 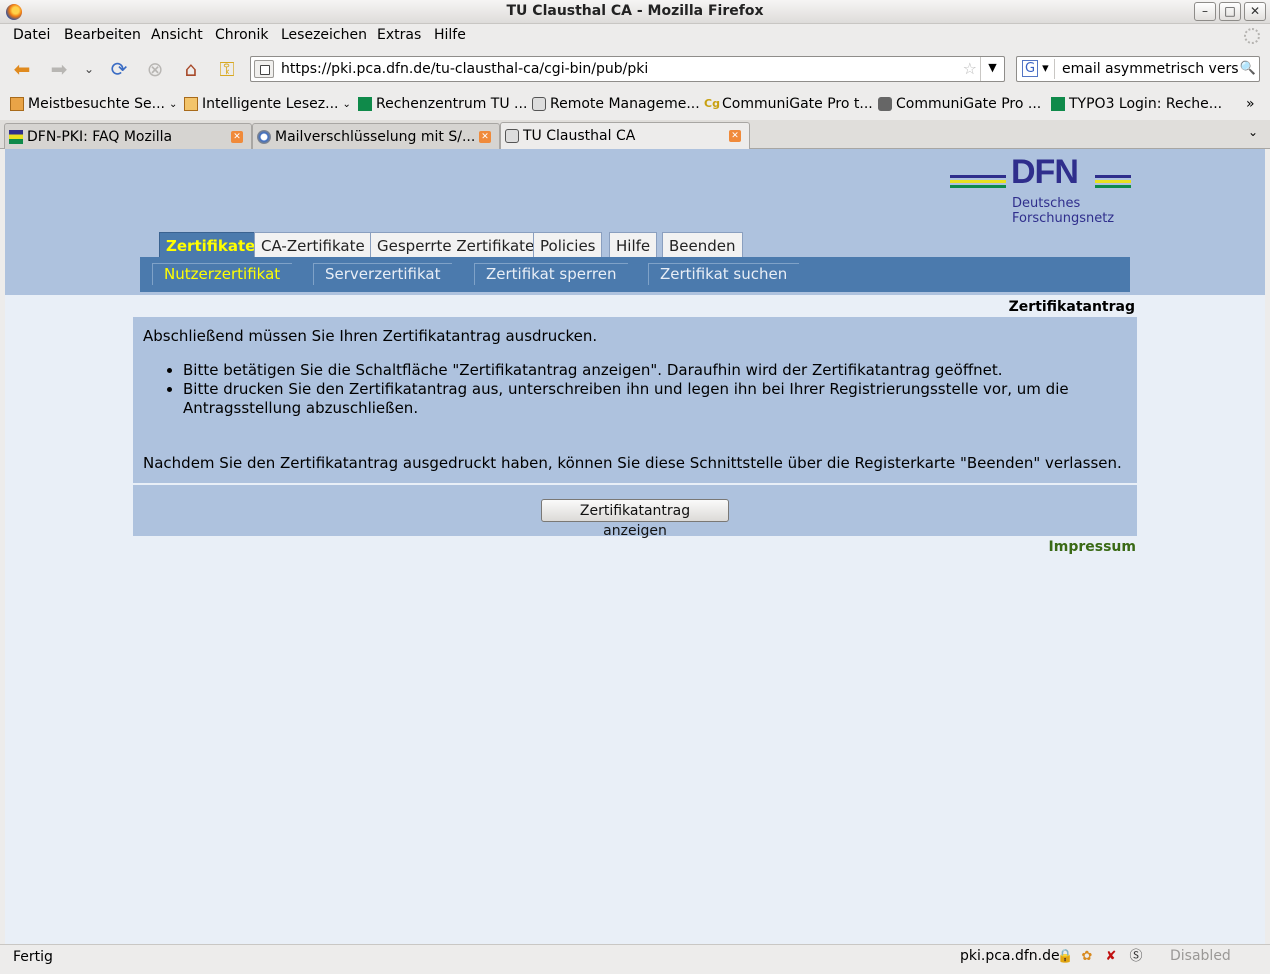 I want to click on bookmark-star-icon: ☆, so click(x=970, y=68).